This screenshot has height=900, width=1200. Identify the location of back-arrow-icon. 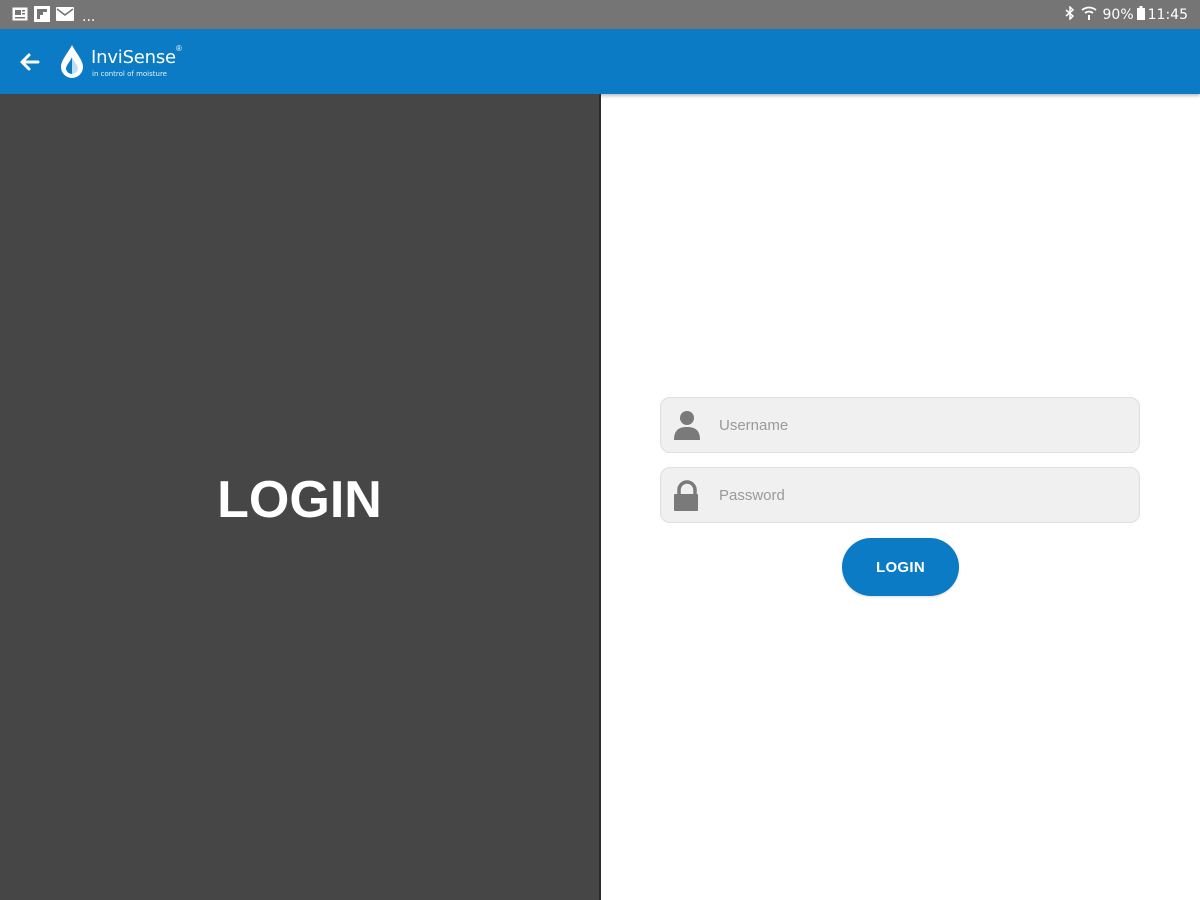
(30, 62).